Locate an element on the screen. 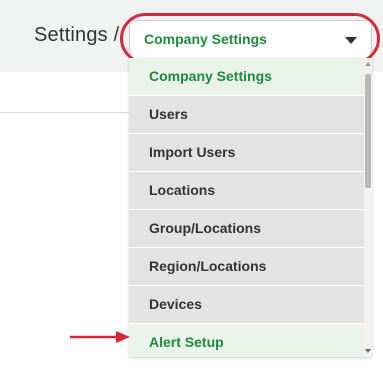 The height and width of the screenshot is (379, 383). scroll-down-icon is located at coordinates (368, 351).